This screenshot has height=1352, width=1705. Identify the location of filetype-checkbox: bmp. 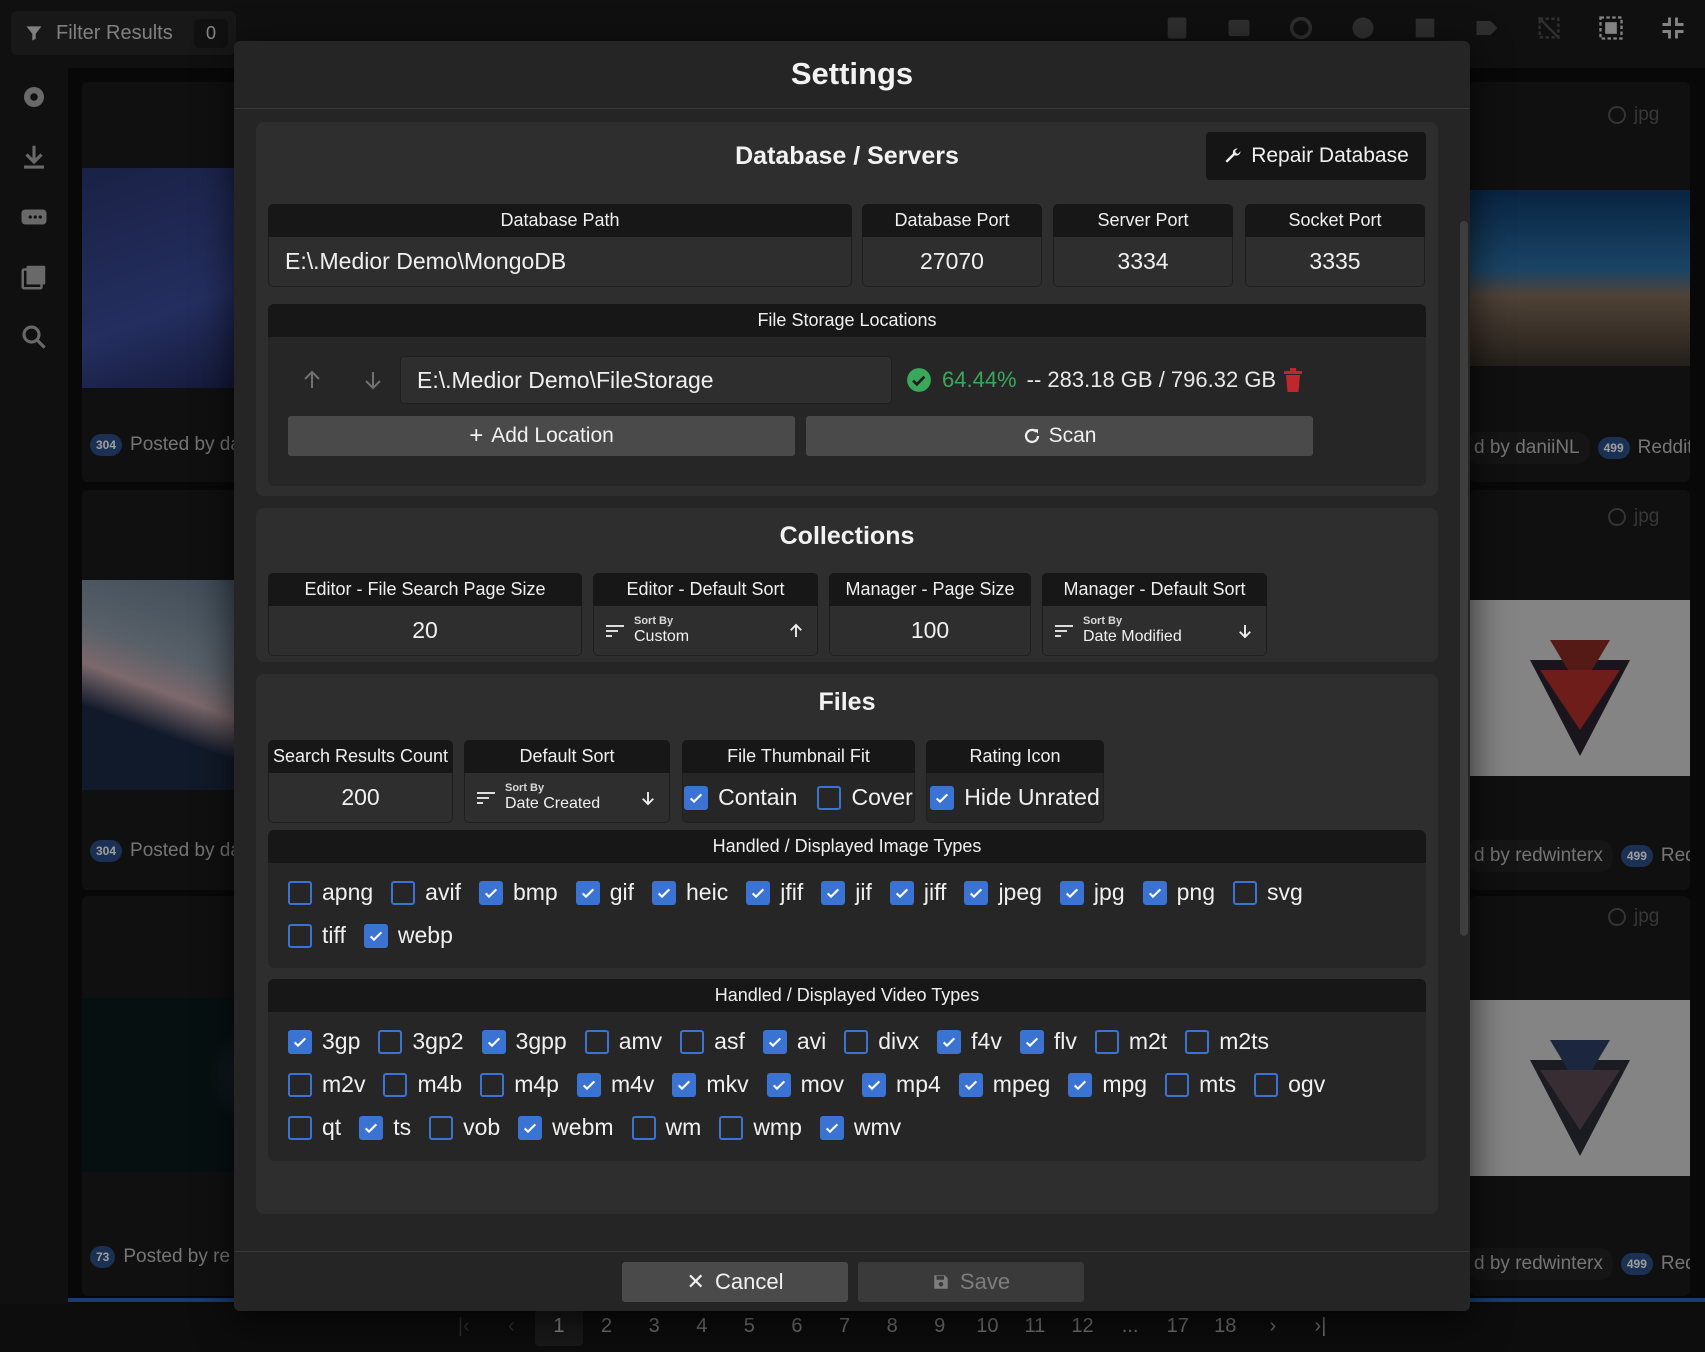
(518, 892).